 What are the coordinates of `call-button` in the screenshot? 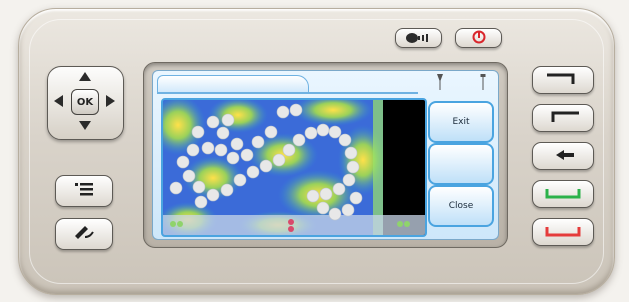 It's located at (563, 194).